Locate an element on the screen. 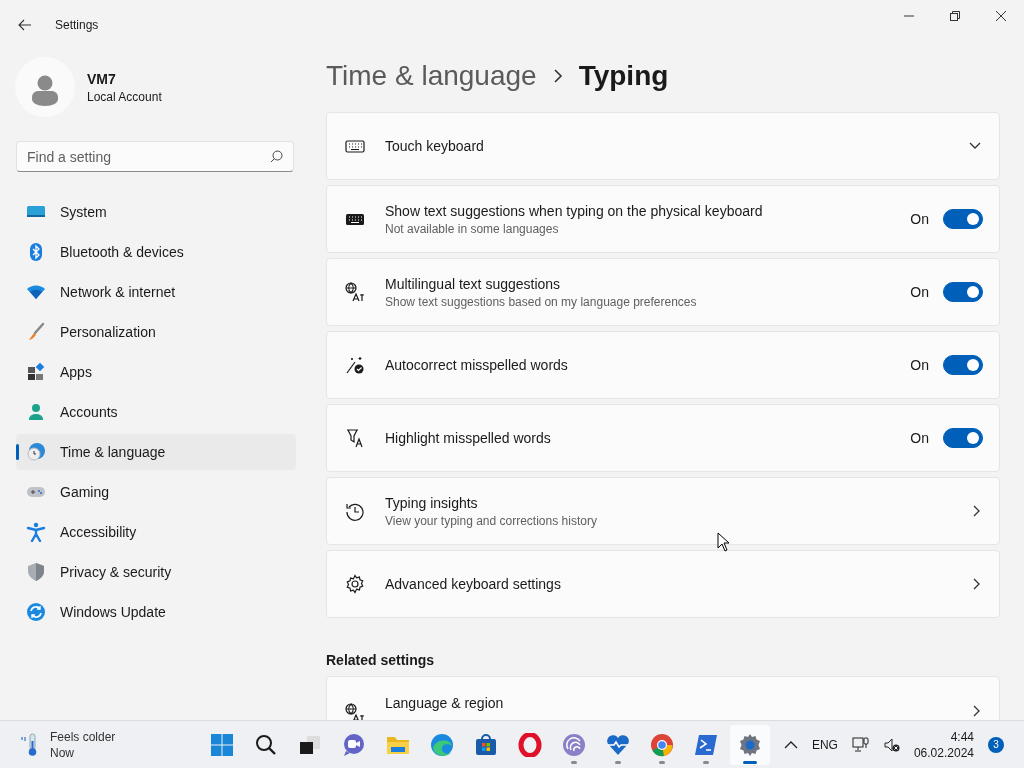 The image size is (1024, 768). highlight-letter-icon is located at coordinates (355, 438).